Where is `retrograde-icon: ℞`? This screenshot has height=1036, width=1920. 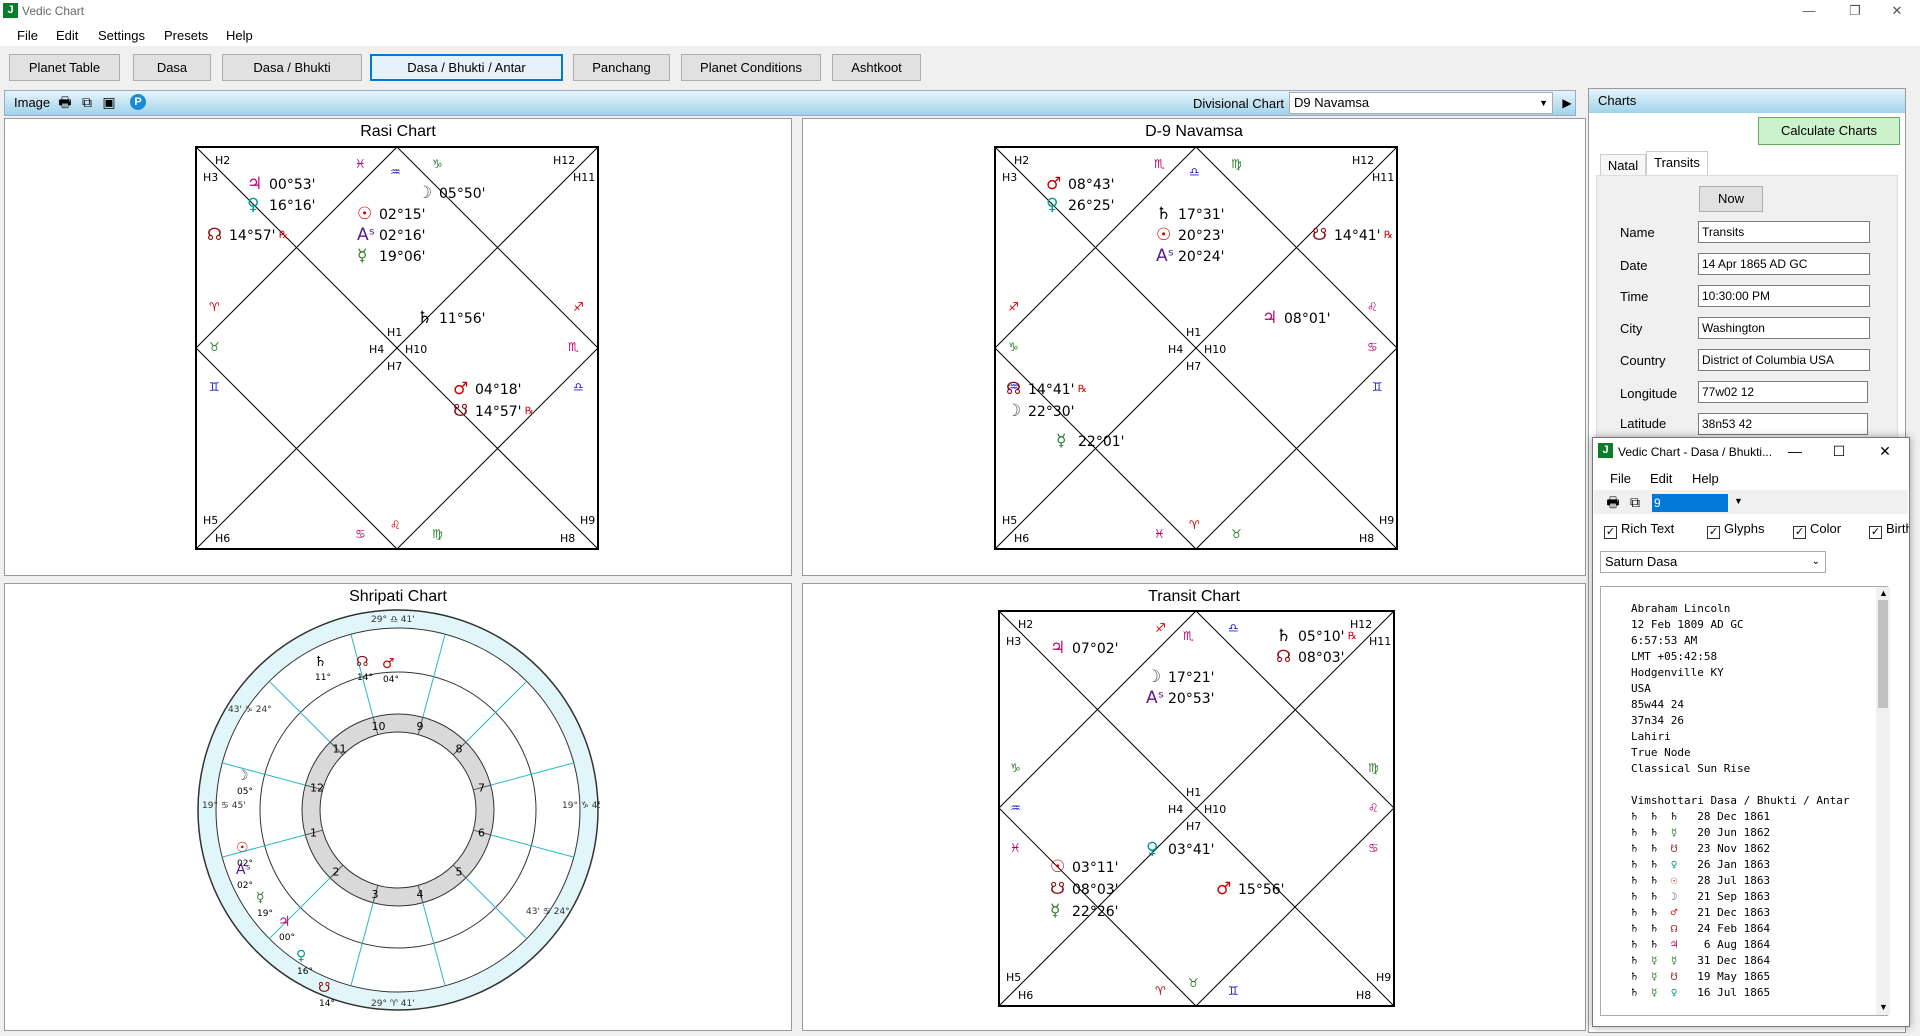 retrograde-icon: ℞ is located at coordinates (529, 411).